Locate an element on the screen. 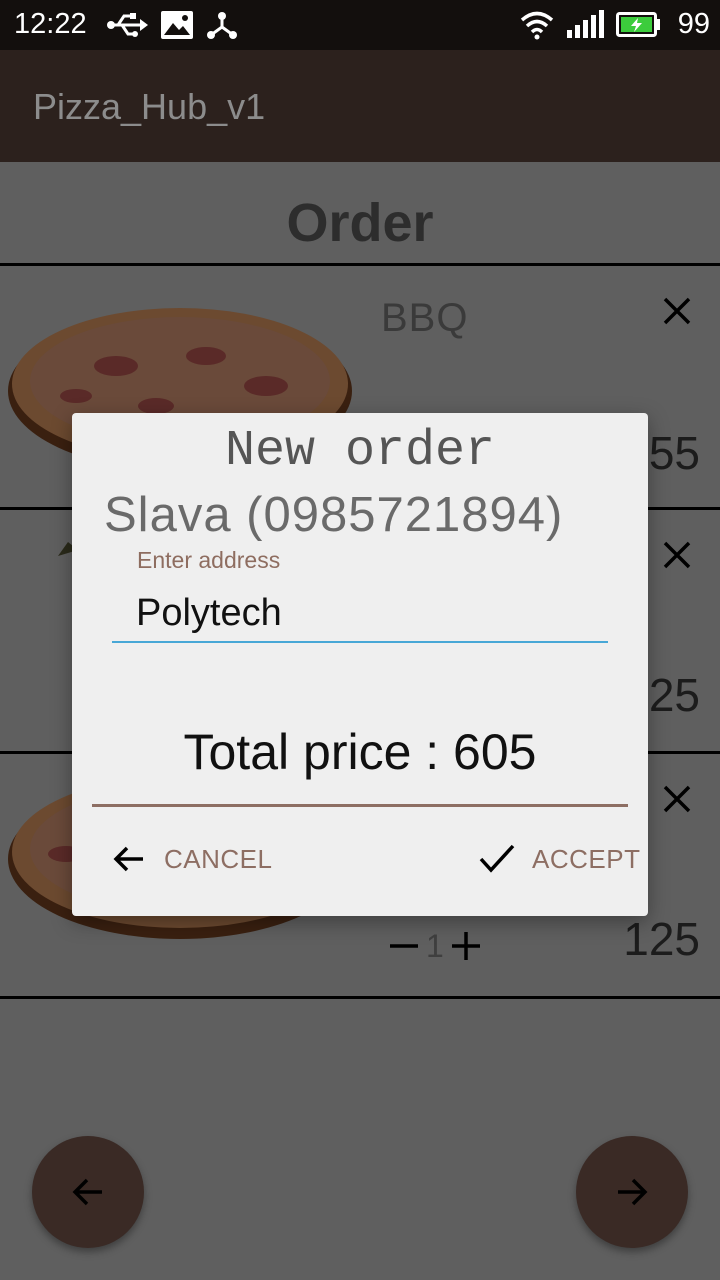 The width and height of the screenshot is (720, 1280). accept-button: ACCEPT is located at coordinates (559, 859).